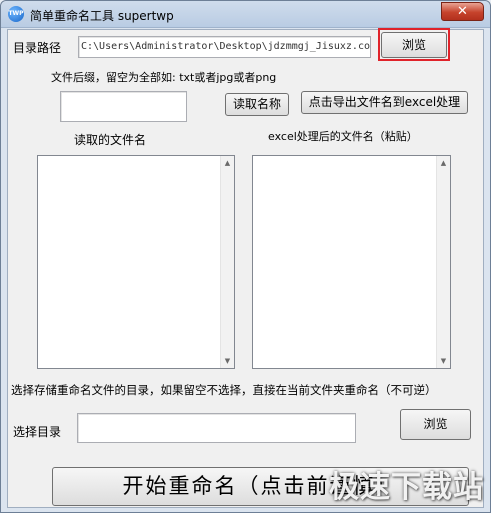 This screenshot has height=513, width=491. I want to click on title-bar: TWP 简单重命名工具 supertwp ✕, so click(245, 14).